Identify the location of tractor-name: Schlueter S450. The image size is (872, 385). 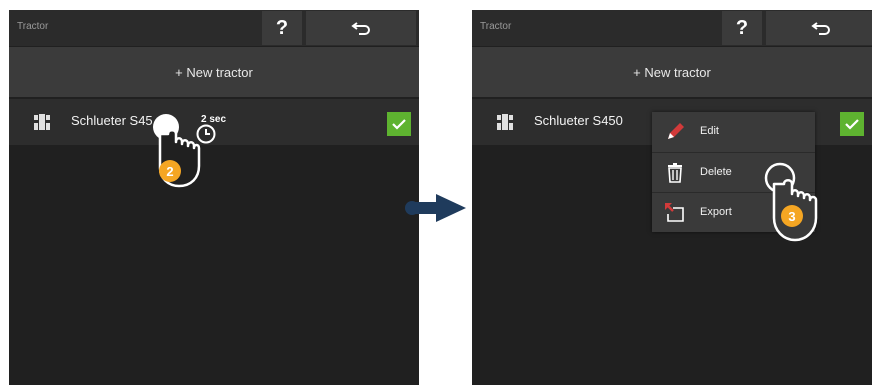
(578, 120).